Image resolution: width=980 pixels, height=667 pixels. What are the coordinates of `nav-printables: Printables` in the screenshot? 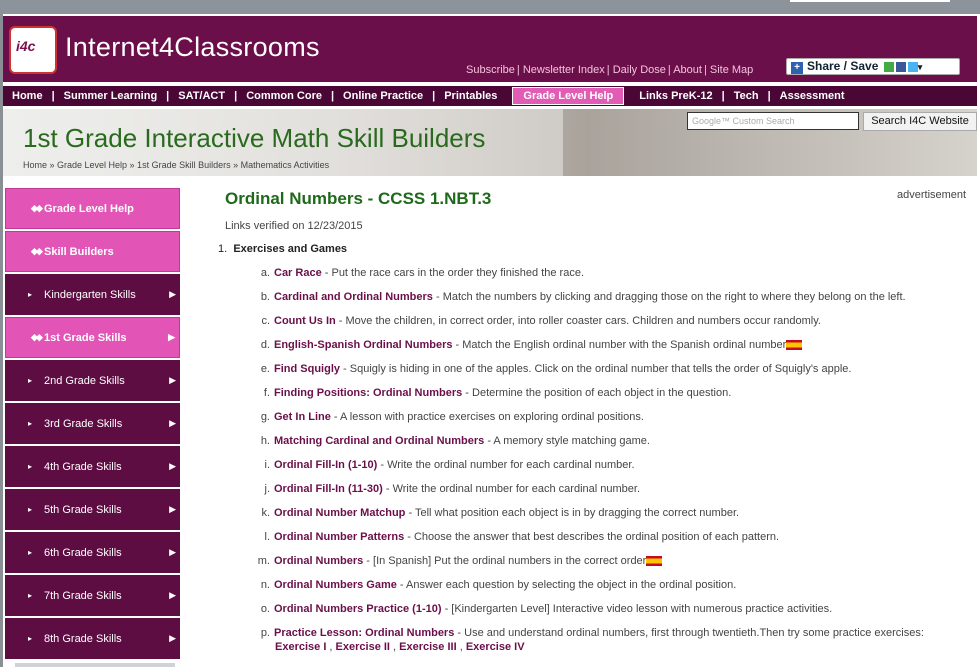 It's located at (470, 96).